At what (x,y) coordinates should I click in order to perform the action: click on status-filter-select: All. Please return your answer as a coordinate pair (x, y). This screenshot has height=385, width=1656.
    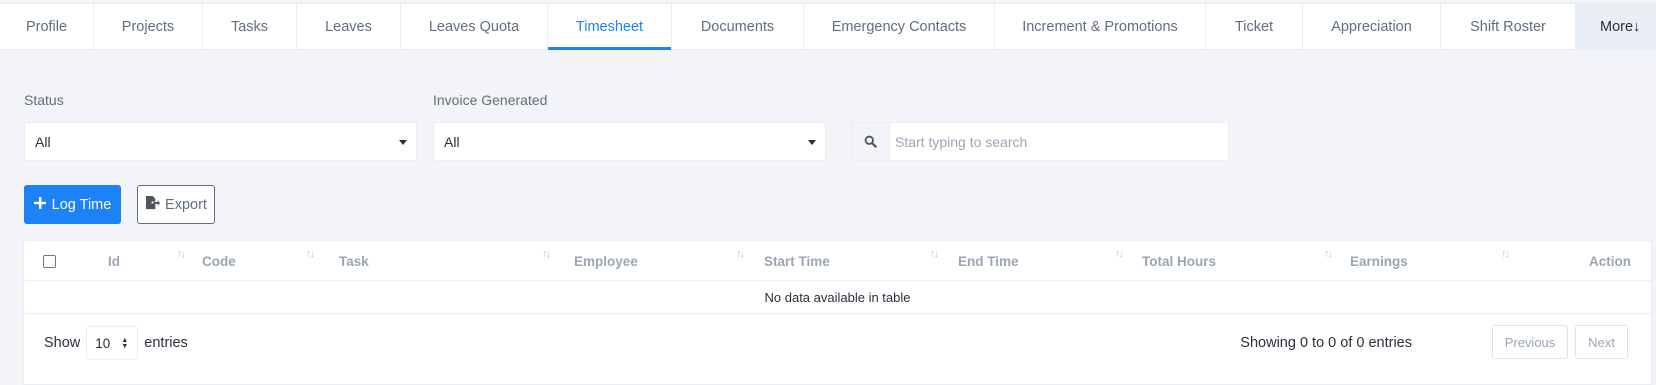
    Looking at the image, I should click on (220, 141).